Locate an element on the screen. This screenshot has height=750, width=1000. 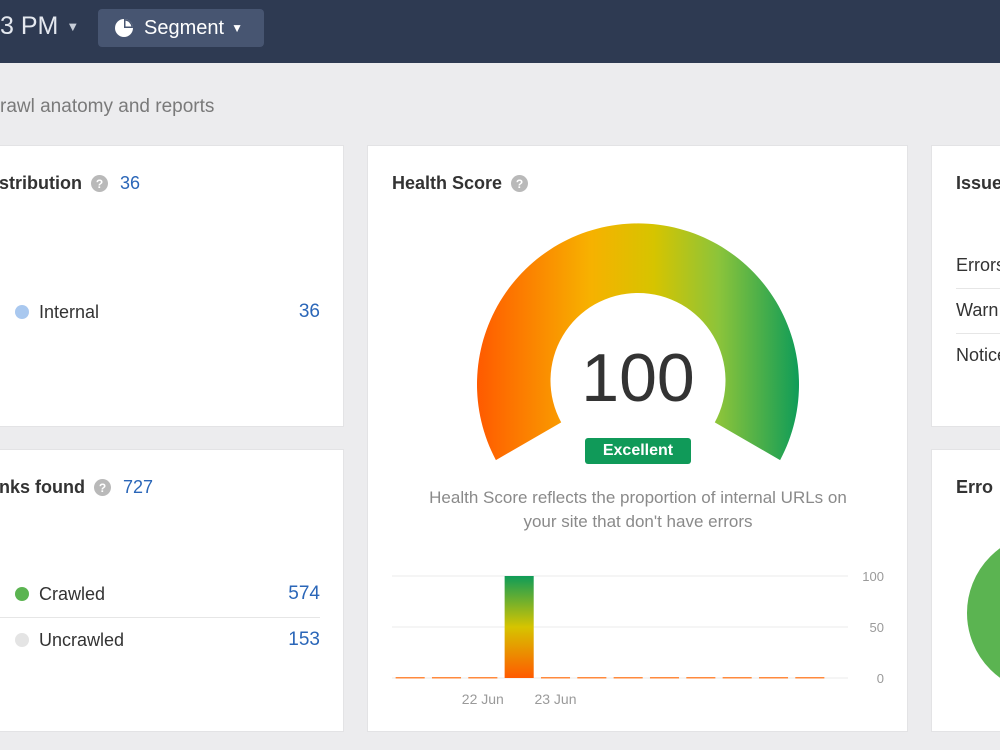
issue-row-warnings: Warn is located at coordinates (978, 310).